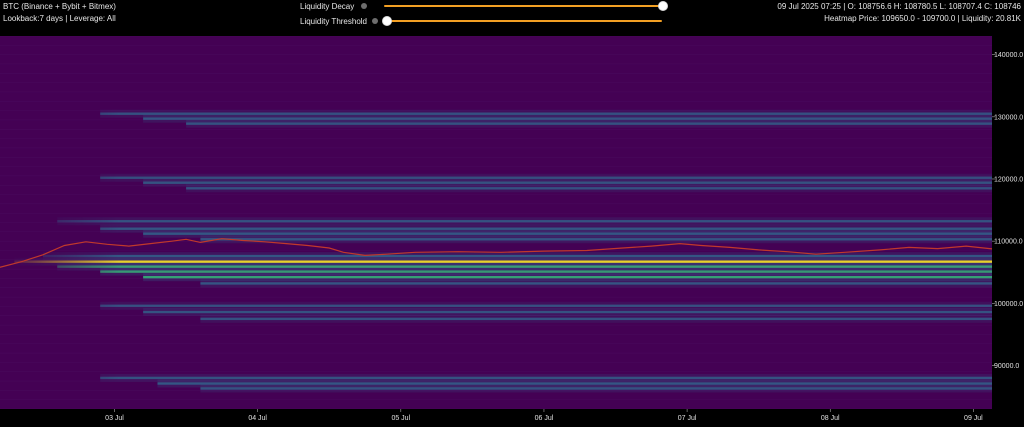 This screenshot has width=1024, height=427. I want to click on liquidity-threshold-slider, so click(522, 21).